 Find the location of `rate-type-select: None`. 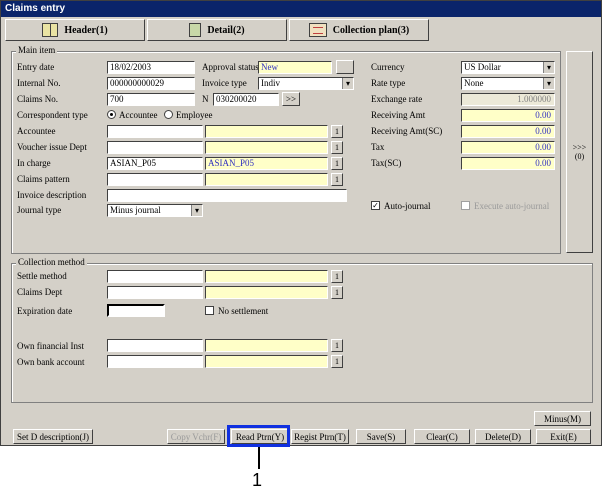

rate-type-select: None is located at coordinates (508, 83).